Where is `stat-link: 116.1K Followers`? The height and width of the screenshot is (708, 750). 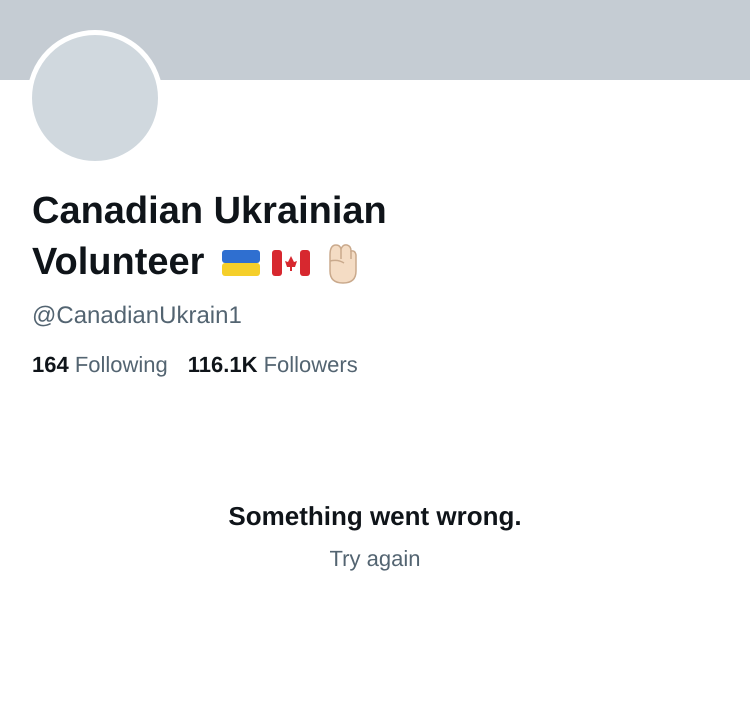 stat-link: 116.1K Followers is located at coordinates (273, 364).